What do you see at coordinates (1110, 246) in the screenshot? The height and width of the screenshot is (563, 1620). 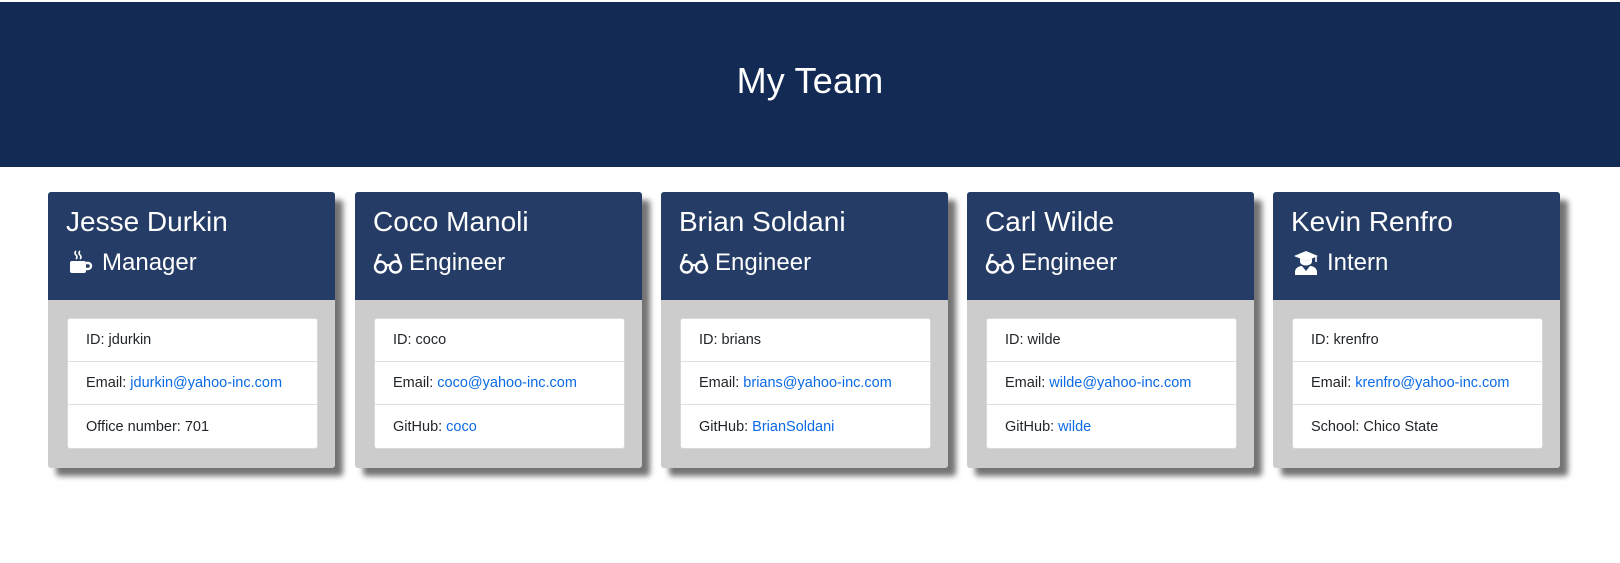 I see `card-header: Carl Wilde Engineer` at bounding box center [1110, 246].